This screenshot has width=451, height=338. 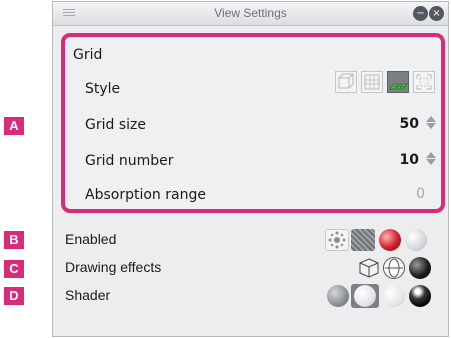 What do you see at coordinates (91, 239) in the screenshot?
I see `enabled-label: Enabled` at bounding box center [91, 239].